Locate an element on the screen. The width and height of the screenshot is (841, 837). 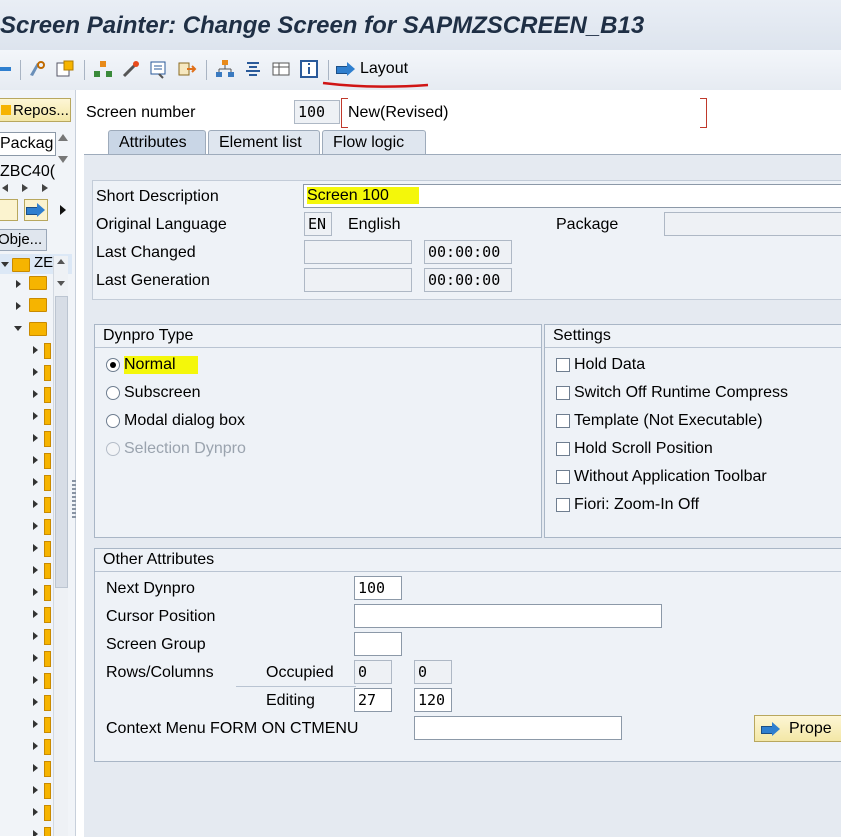
dynpro-type-title: Dynpro Type is located at coordinates (148, 335).